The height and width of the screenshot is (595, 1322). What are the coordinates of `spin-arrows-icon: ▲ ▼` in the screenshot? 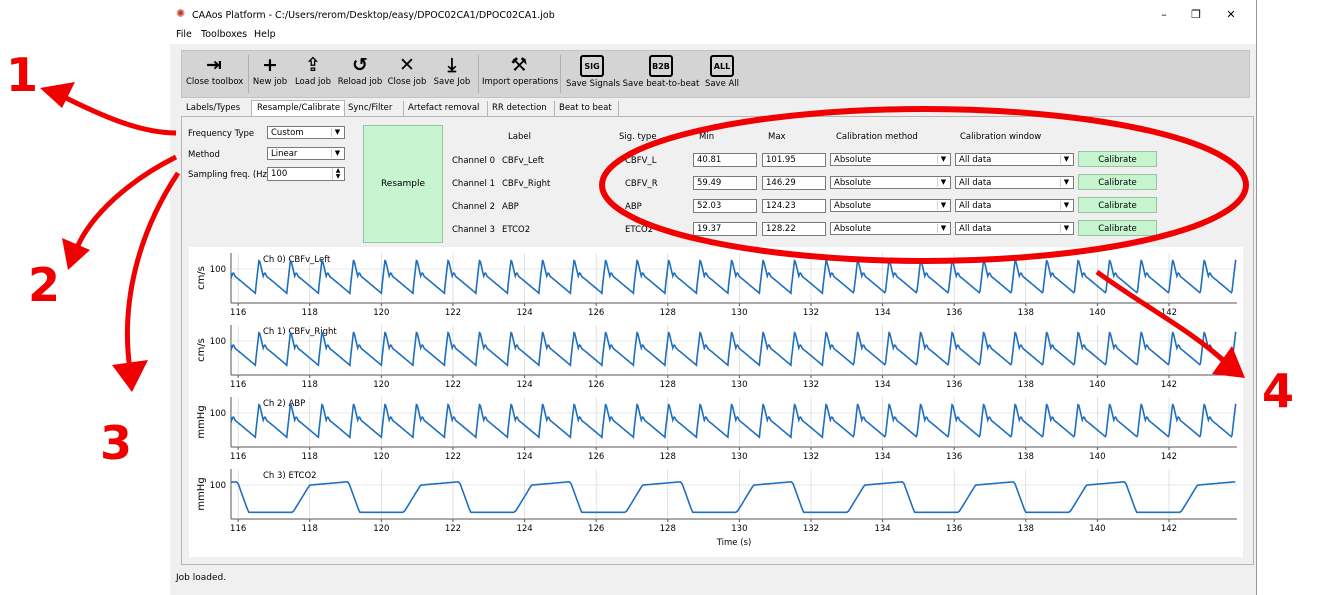 It's located at (337, 174).